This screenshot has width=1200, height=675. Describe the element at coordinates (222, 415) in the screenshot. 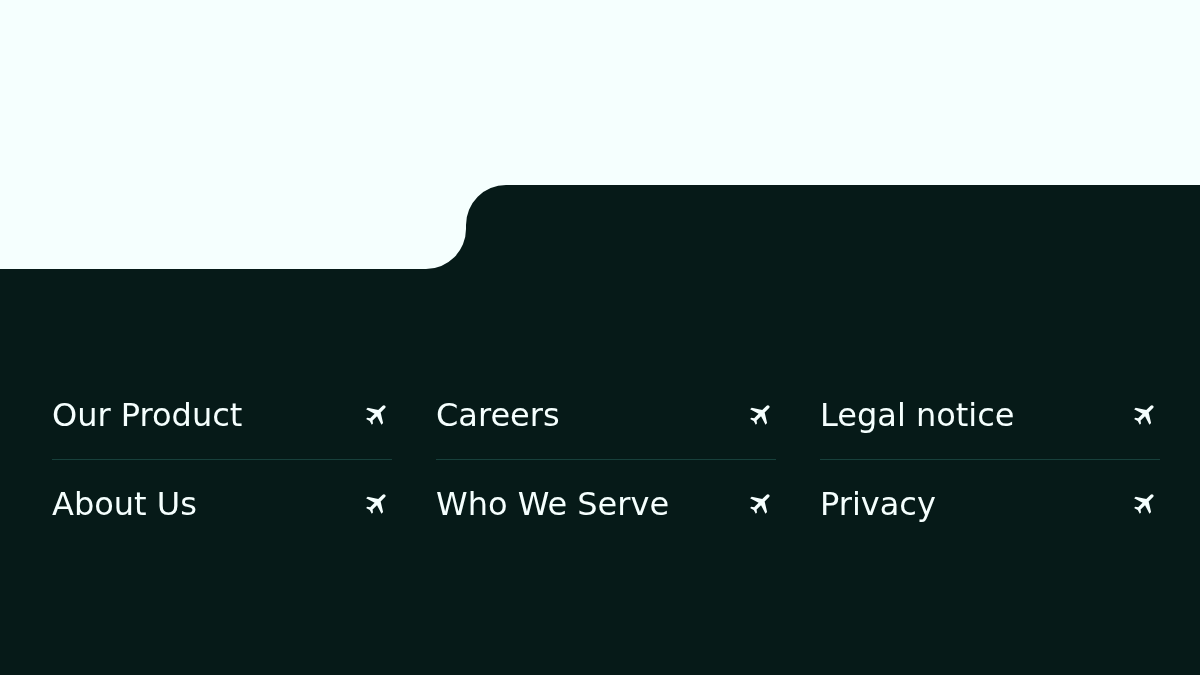

I see `footer-link: Our Product` at that location.